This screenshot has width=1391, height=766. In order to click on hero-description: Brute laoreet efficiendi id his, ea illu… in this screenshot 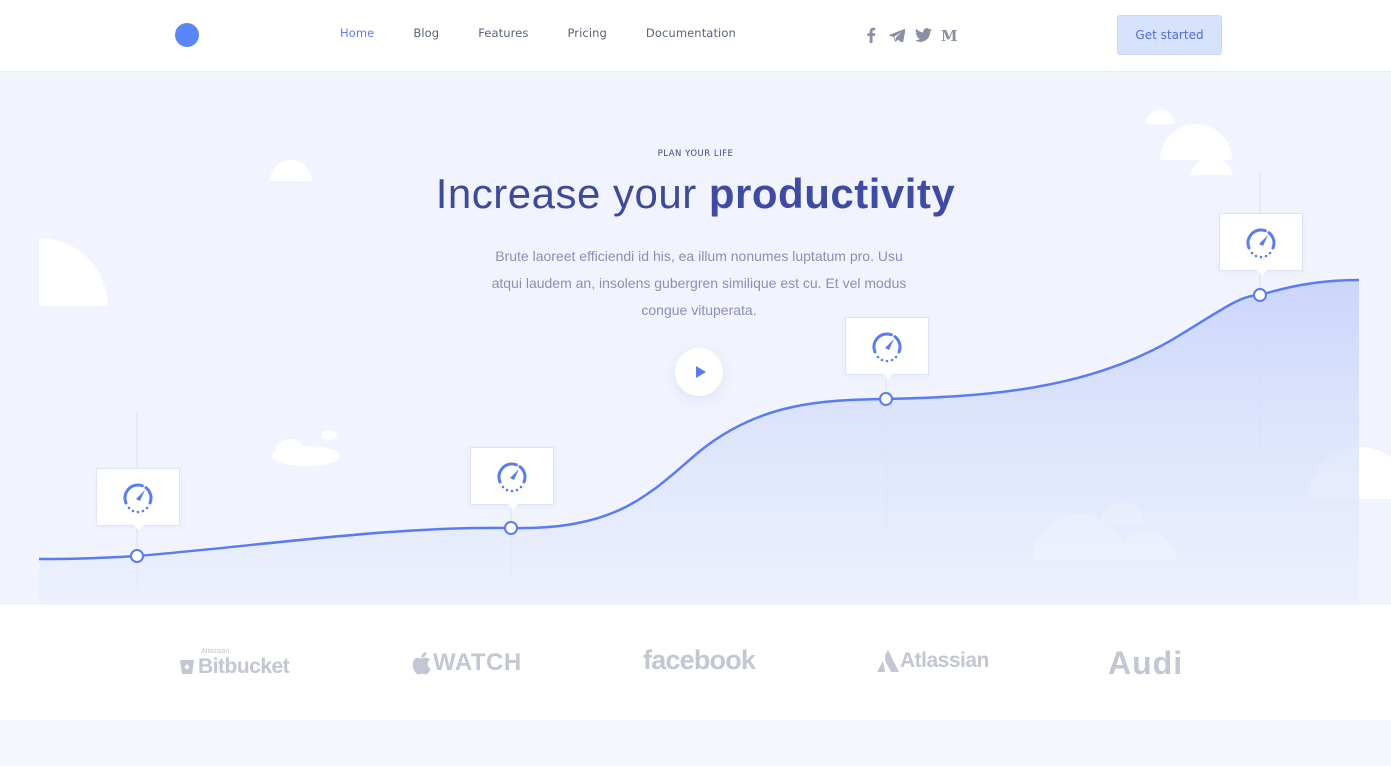, I will do `click(699, 283)`.